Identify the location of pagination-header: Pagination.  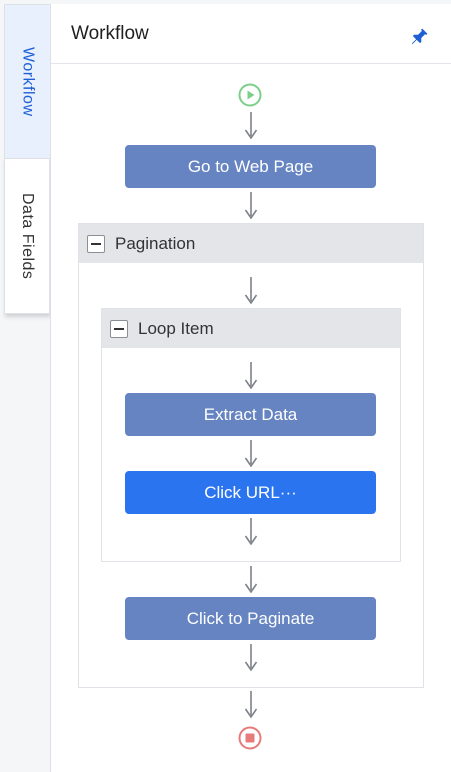
(251, 243).